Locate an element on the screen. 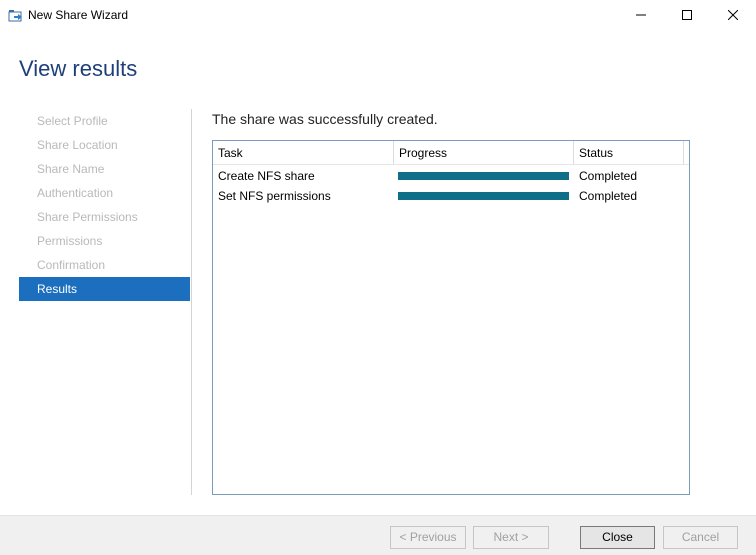  close-button: Close is located at coordinates (617, 537).